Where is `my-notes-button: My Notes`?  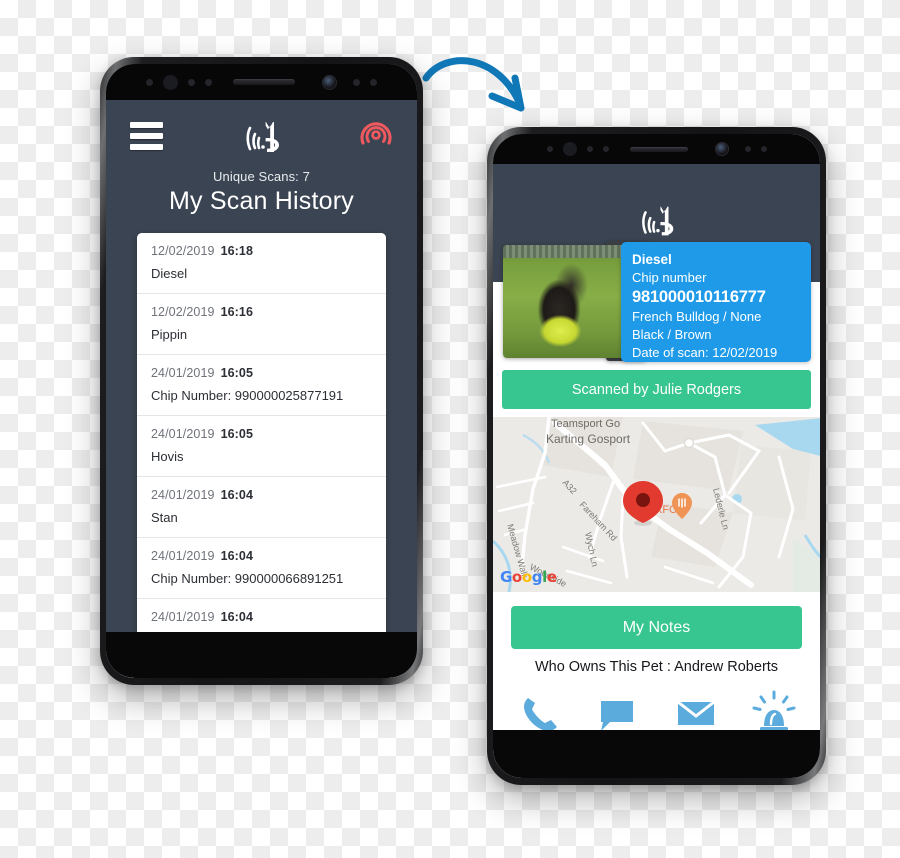 my-notes-button: My Notes is located at coordinates (656, 627).